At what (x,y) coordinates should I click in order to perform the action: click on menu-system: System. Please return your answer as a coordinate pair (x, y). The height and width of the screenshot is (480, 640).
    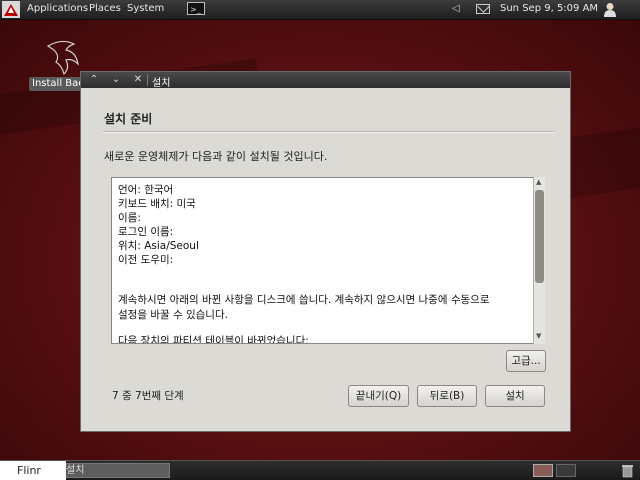
    Looking at the image, I should click on (145, 8).